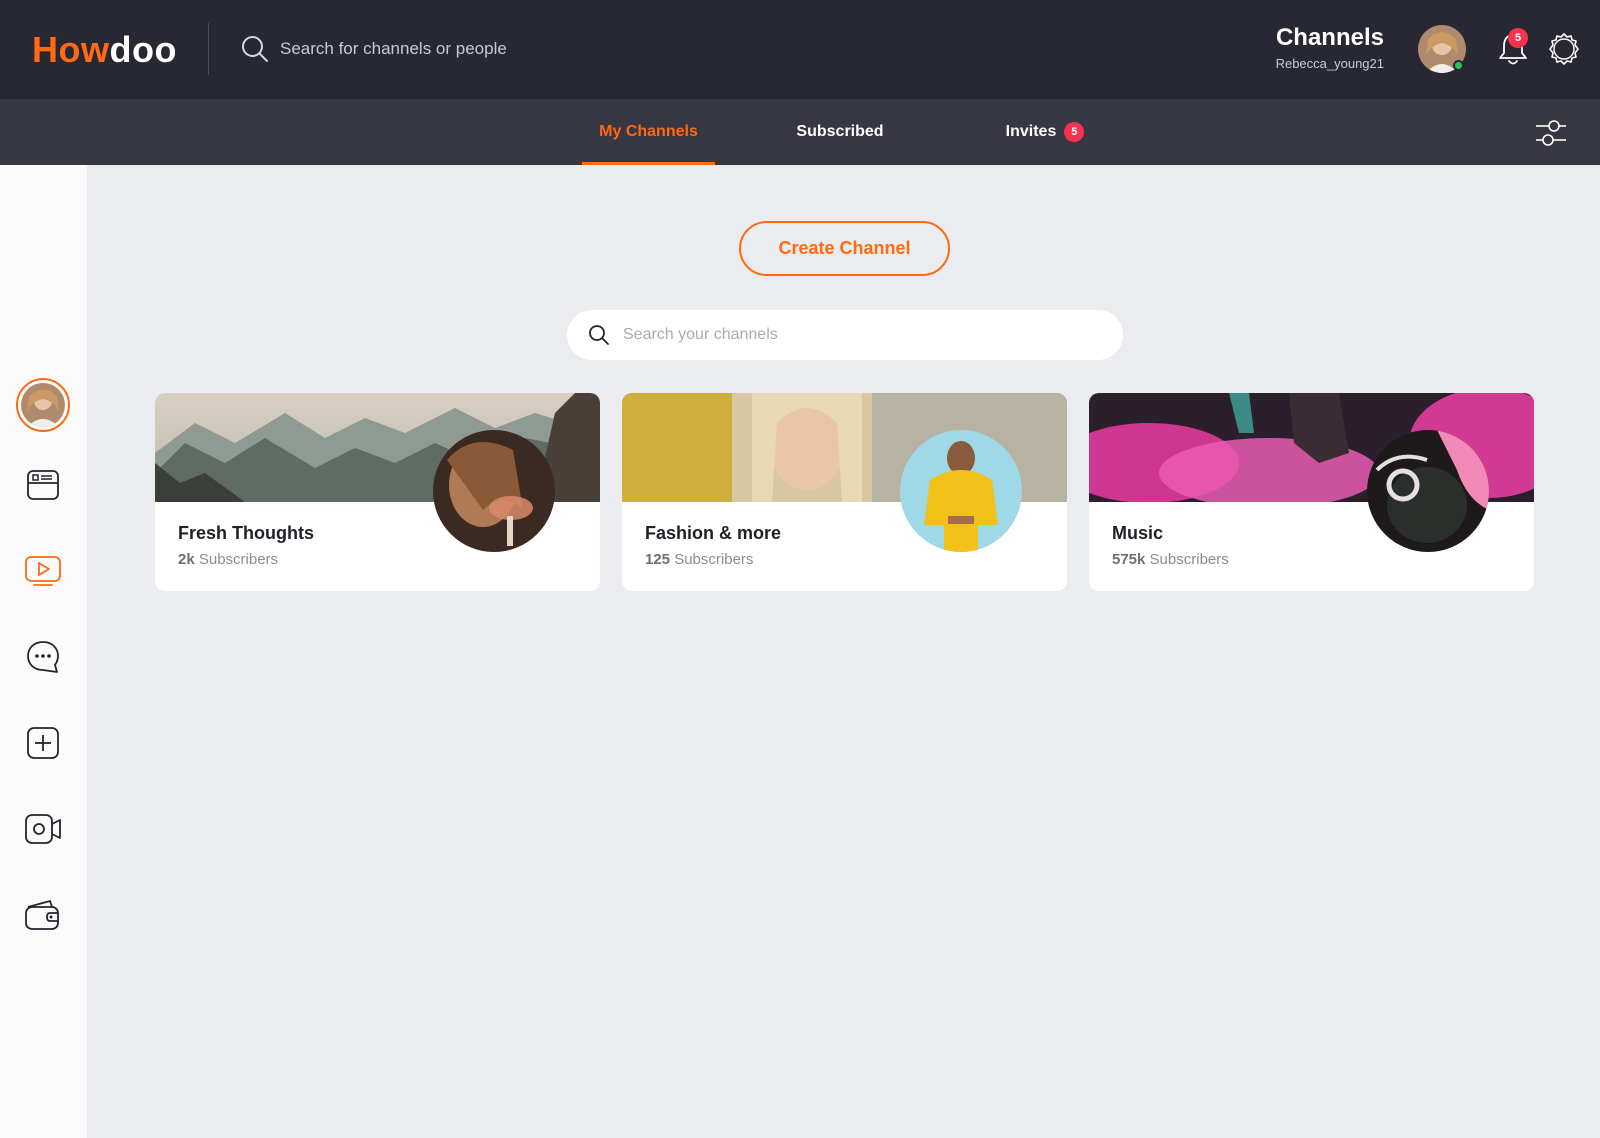 This screenshot has height=1138, width=1600. I want to click on tab-my-channels: My Channels, so click(648, 132).